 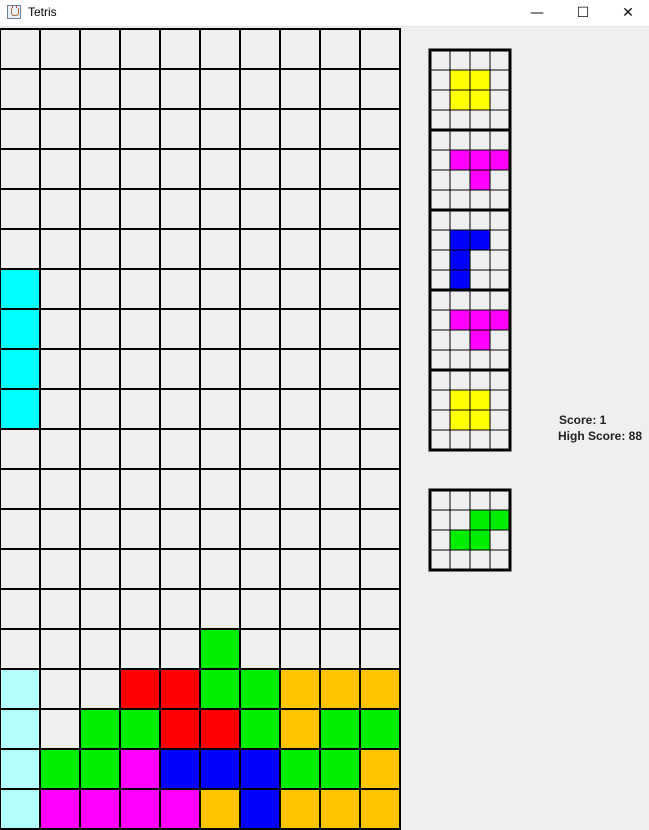 I want to click on board-block-Z, so click(x=220, y=729).